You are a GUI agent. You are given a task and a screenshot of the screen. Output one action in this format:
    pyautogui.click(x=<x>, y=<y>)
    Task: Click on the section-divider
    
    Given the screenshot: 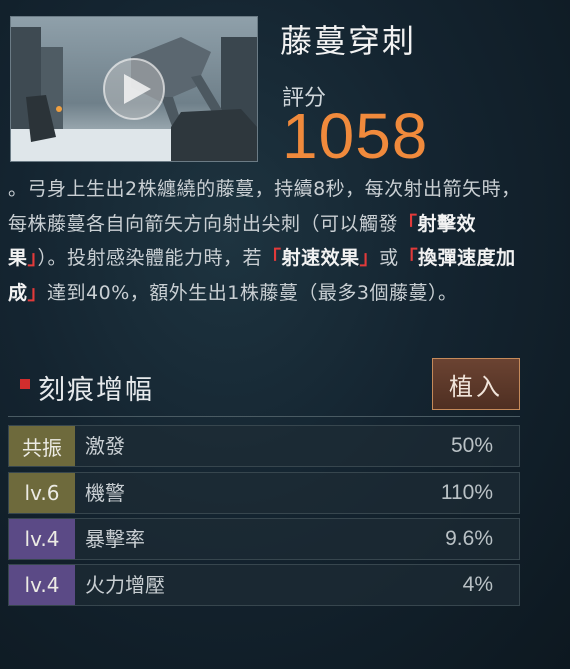 What is the action you would take?
    pyautogui.click(x=264, y=416)
    